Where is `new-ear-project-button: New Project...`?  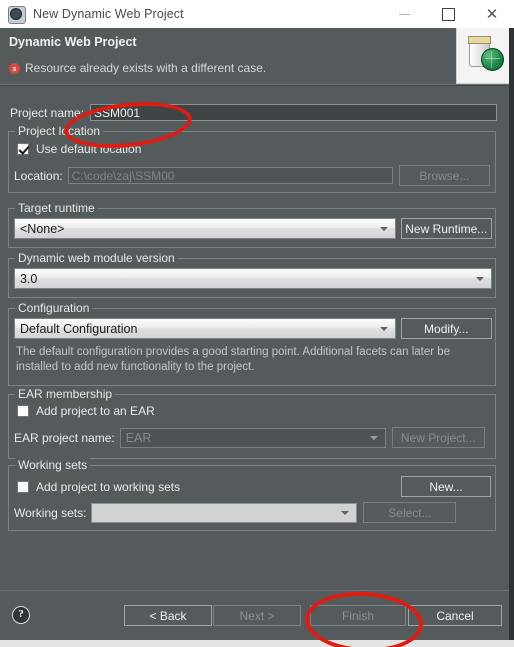 new-ear-project-button: New Project... is located at coordinates (438, 437).